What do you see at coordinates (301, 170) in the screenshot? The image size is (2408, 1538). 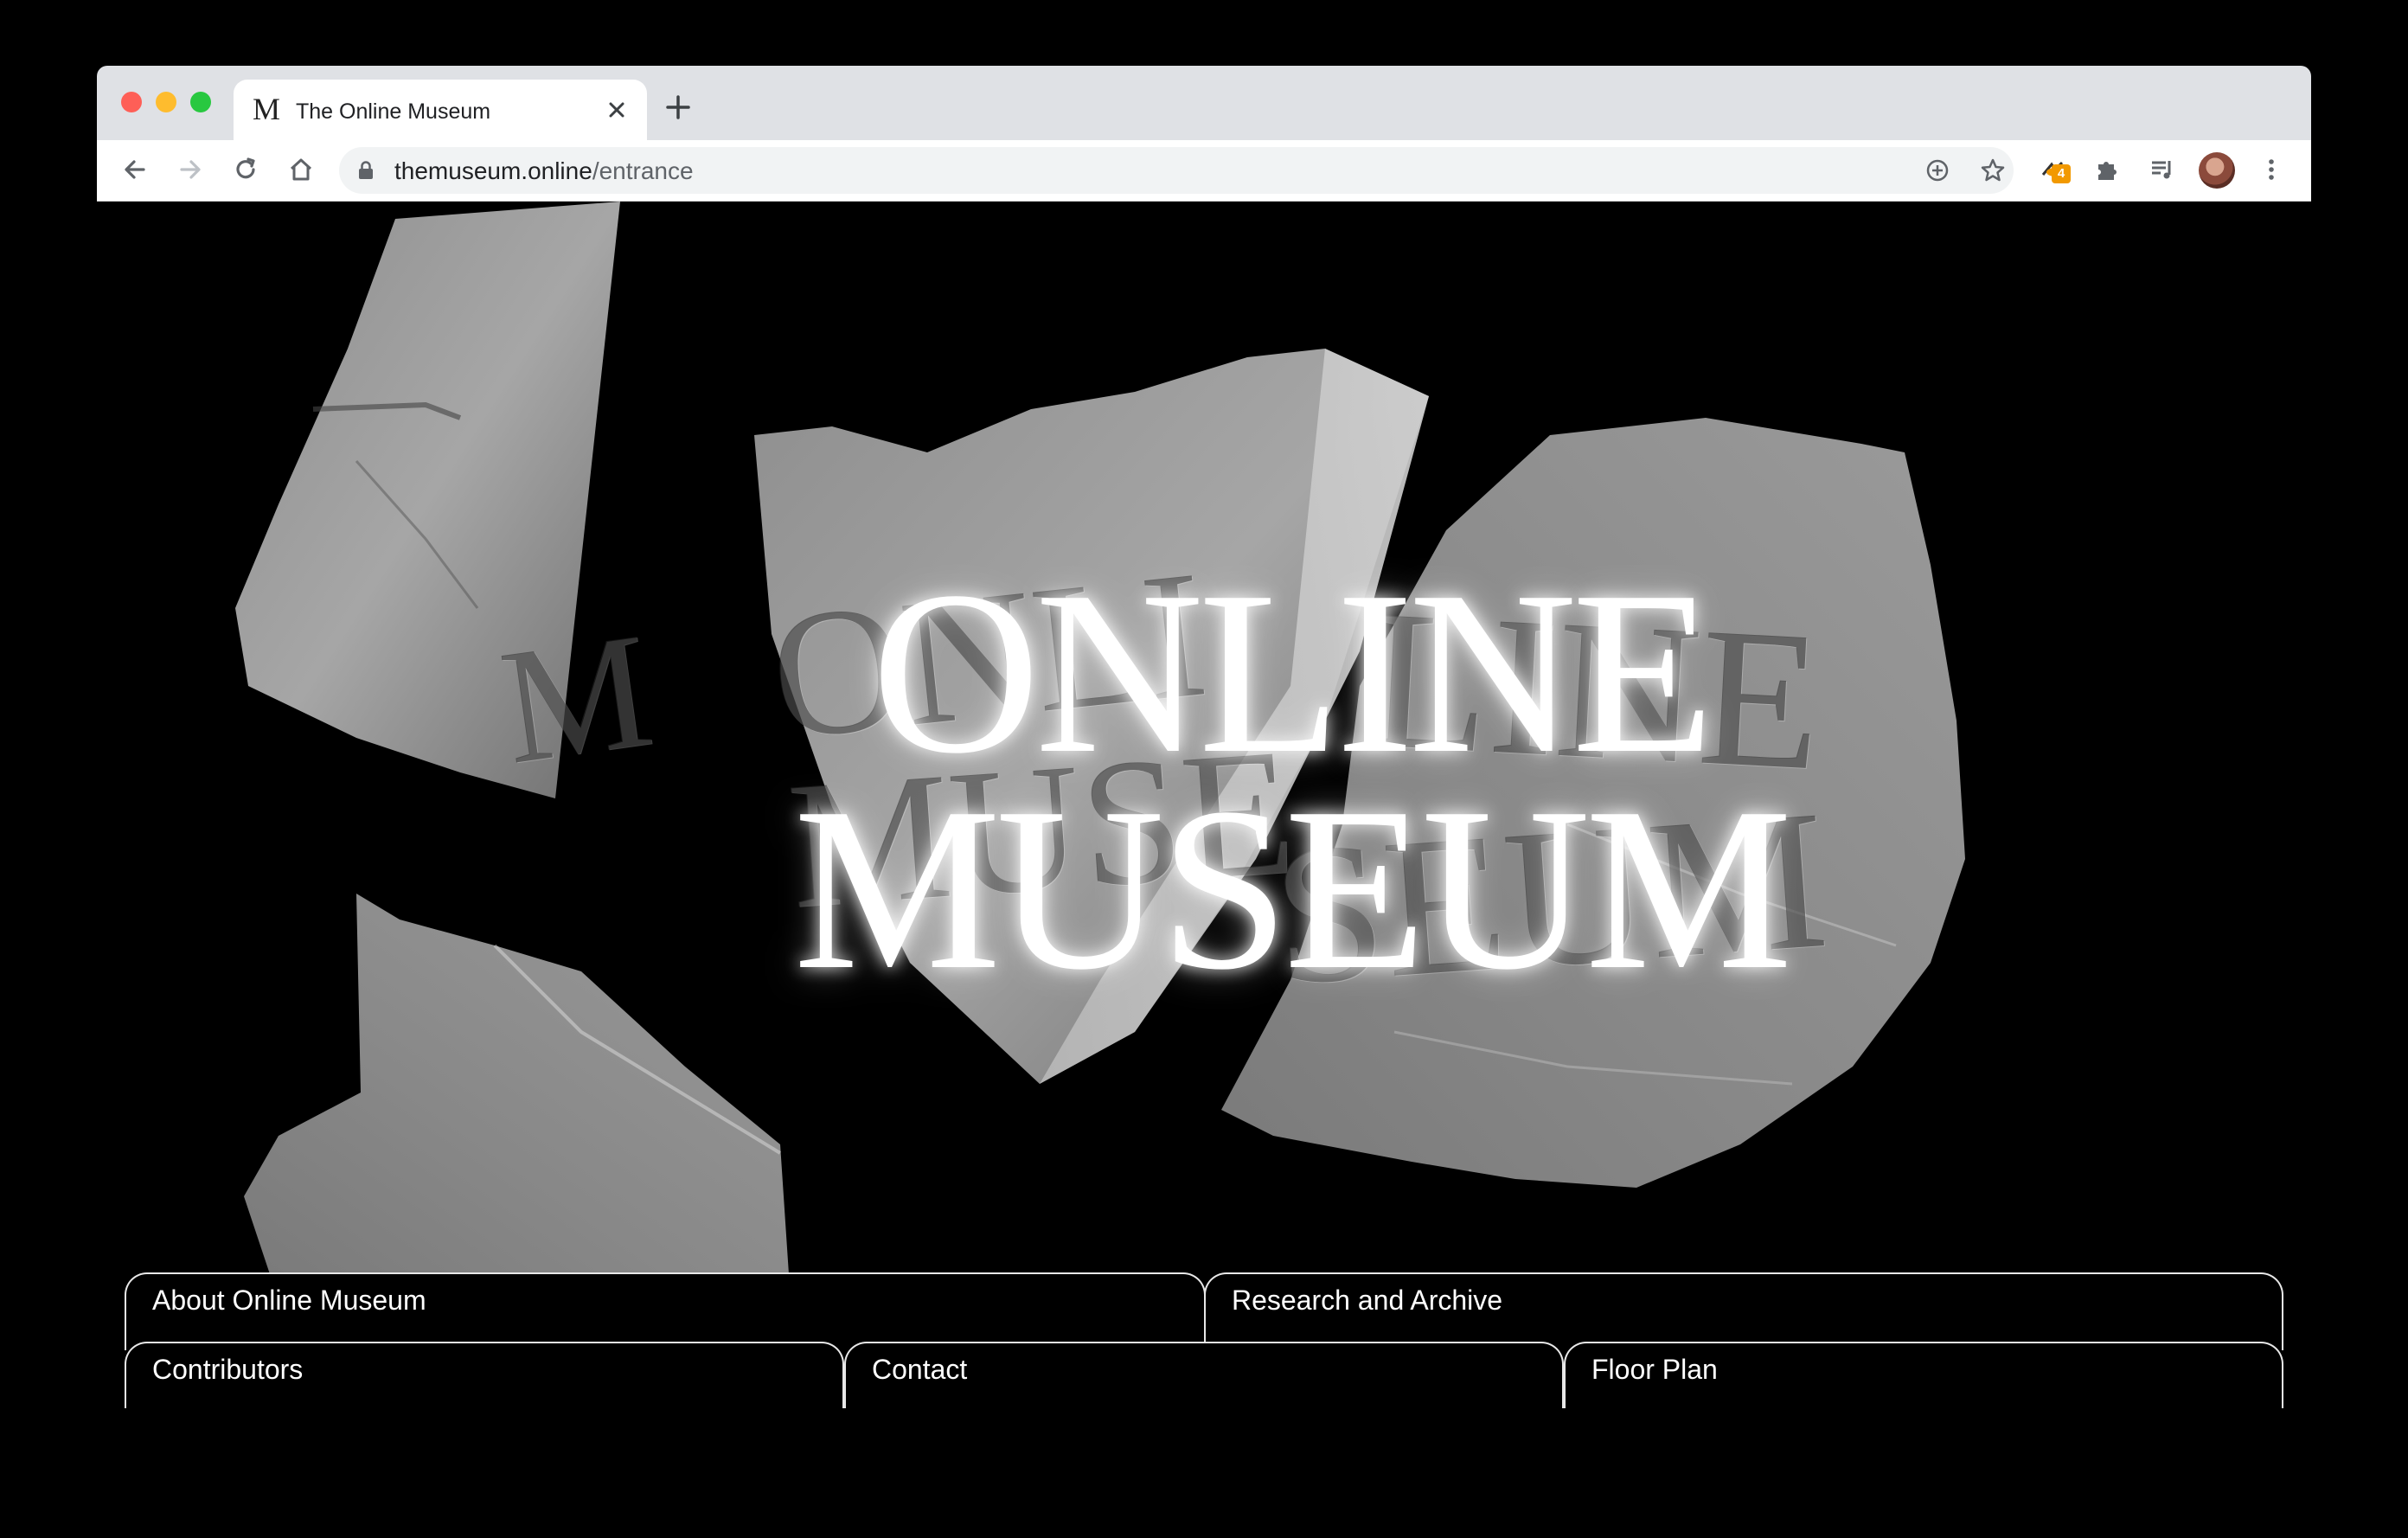 I see `home-icon` at bounding box center [301, 170].